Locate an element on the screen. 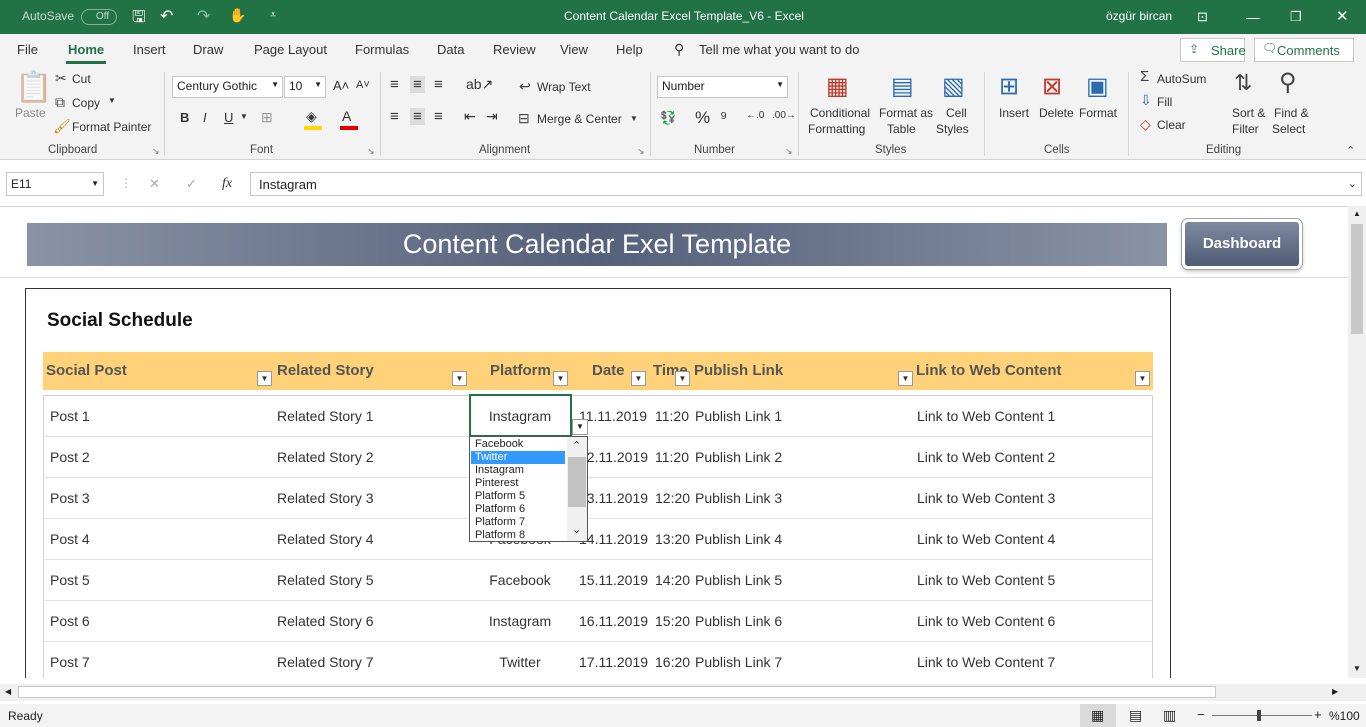  minimize-icon: — is located at coordinates (1253, 17).